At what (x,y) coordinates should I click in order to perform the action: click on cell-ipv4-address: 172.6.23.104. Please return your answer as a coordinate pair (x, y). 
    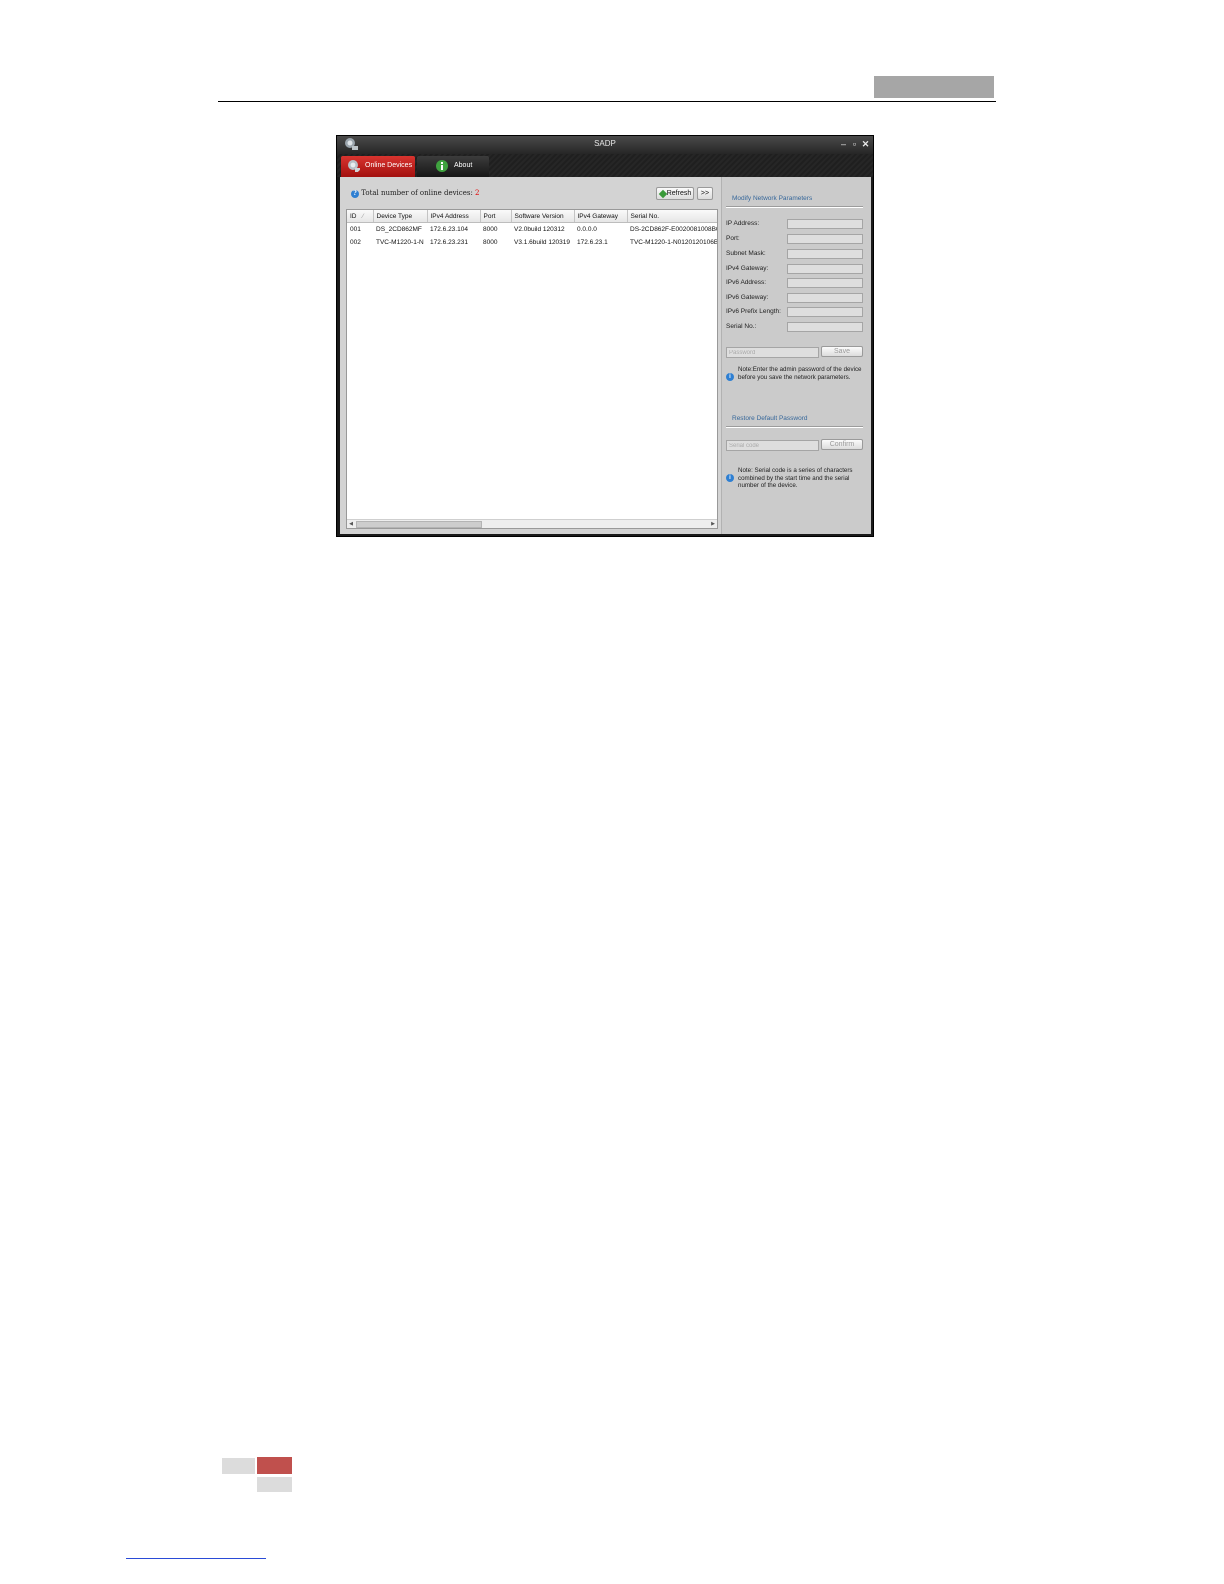
    Looking at the image, I should click on (449, 229).